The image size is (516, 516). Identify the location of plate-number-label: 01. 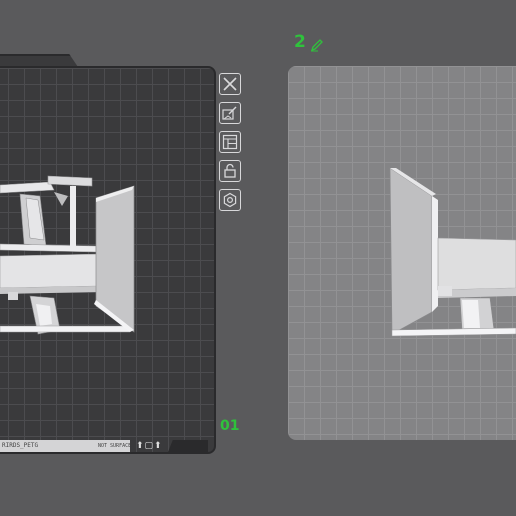
(230, 426).